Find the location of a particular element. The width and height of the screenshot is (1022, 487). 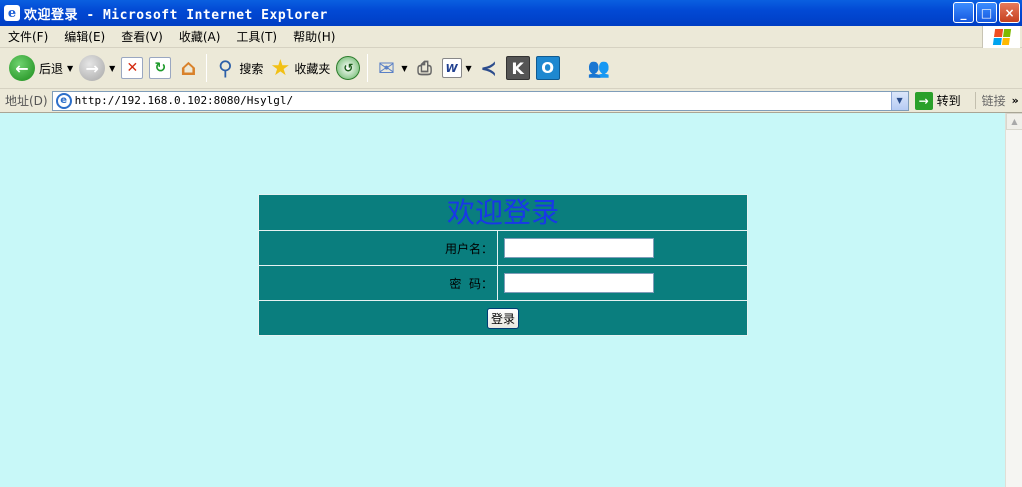

mail-button: ✉ ▼ is located at coordinates (391, 68).